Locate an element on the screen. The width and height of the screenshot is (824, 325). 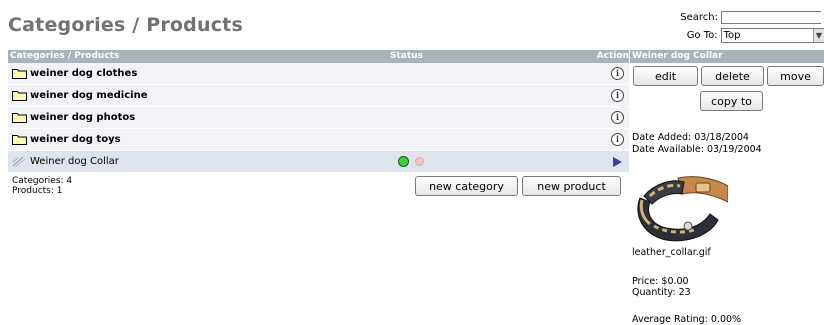
category-row: weiner dog photos i is located at coordinates (318, 118).